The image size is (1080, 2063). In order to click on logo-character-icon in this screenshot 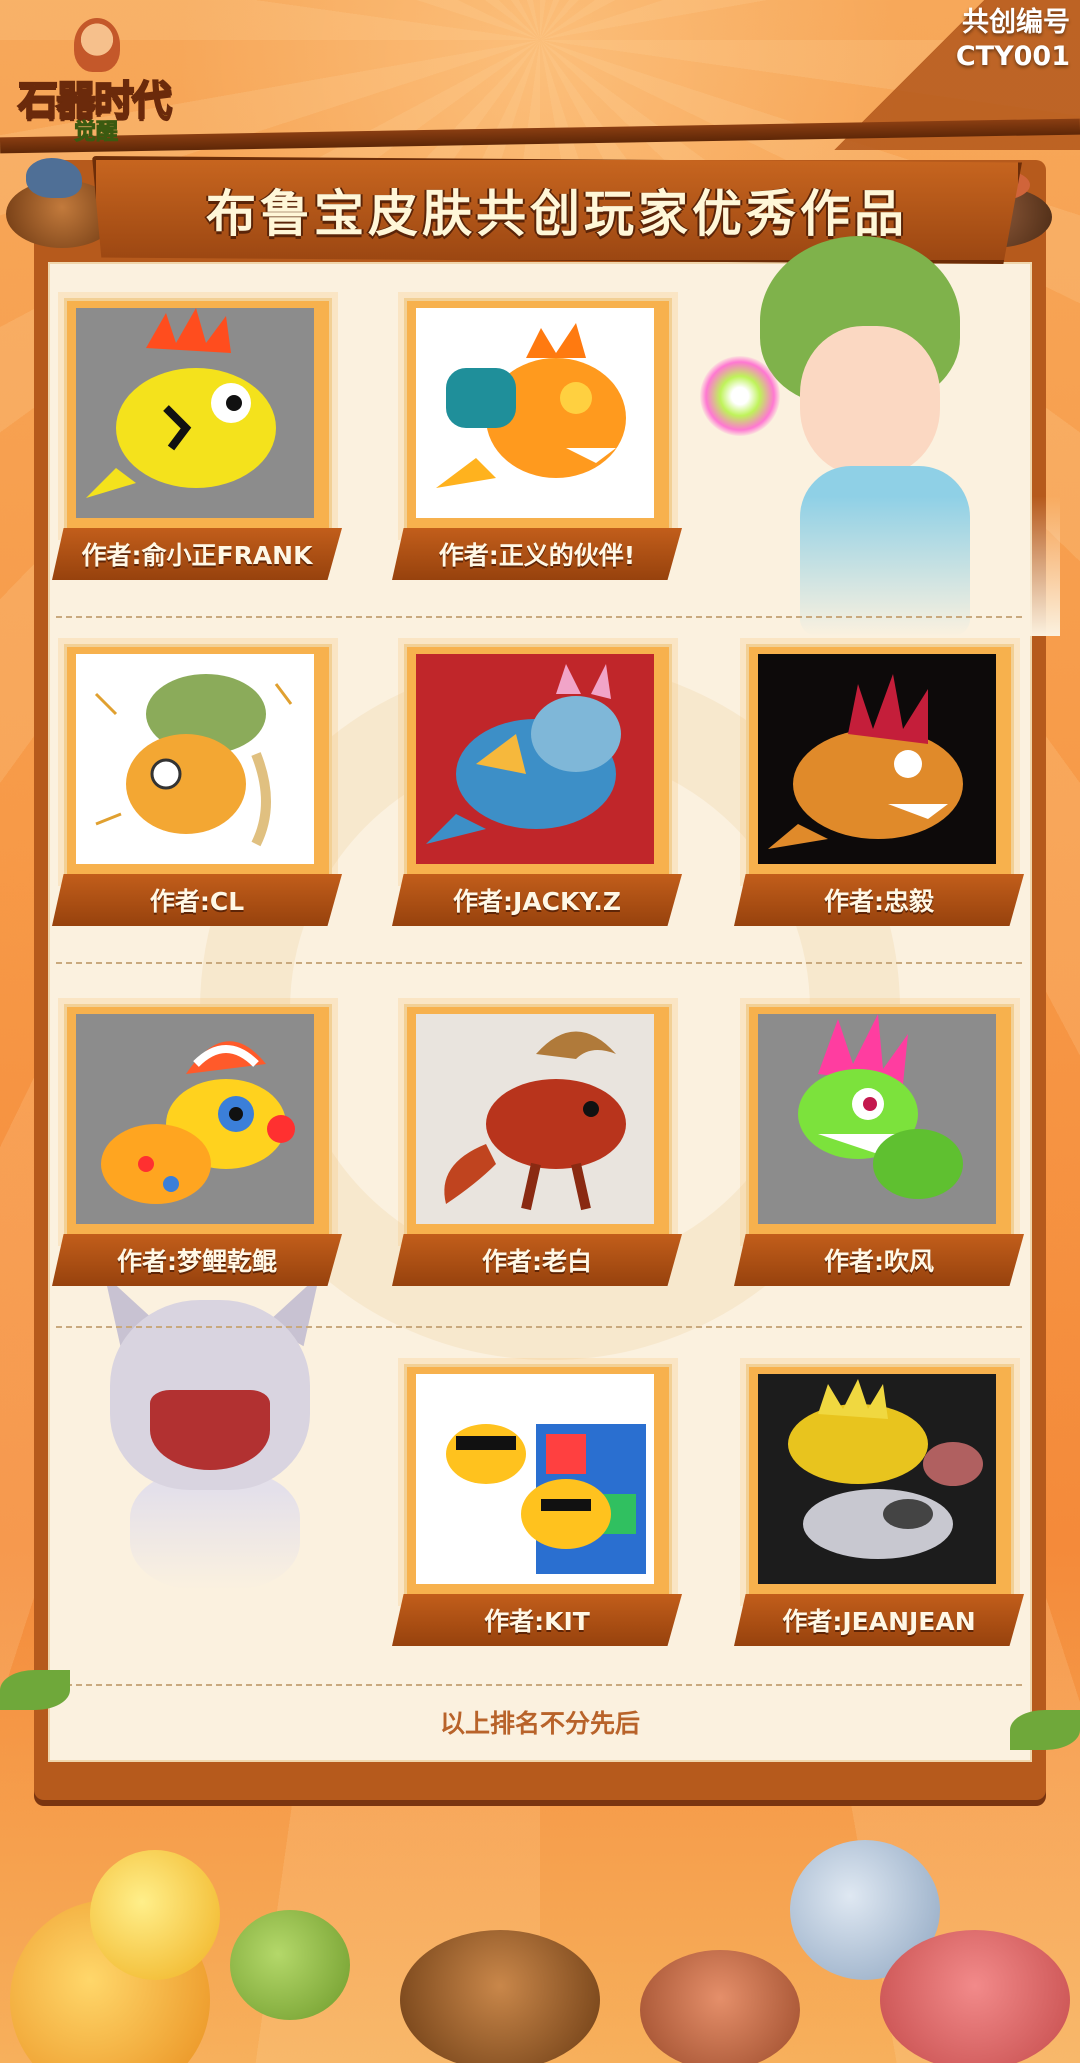, I will do `click(97, 45)`.